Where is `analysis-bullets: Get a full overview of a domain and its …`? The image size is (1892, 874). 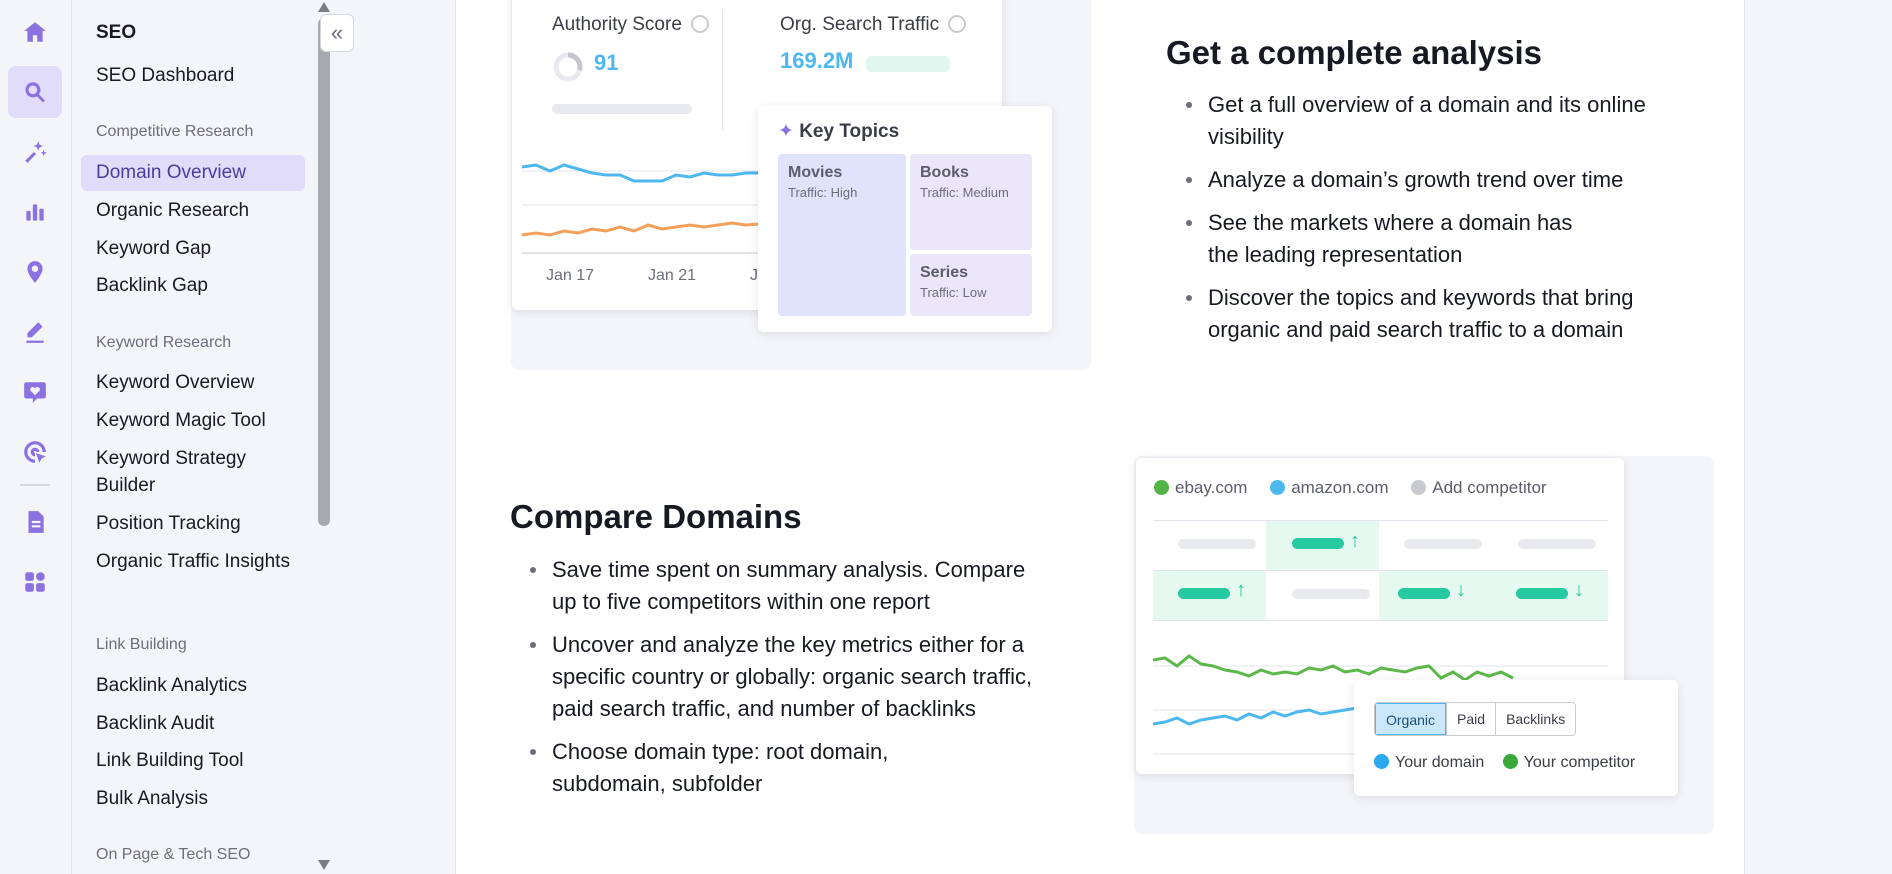 analysis-bullets: Get a full overview of a domain and its … is located at coordinates (1422, 223).